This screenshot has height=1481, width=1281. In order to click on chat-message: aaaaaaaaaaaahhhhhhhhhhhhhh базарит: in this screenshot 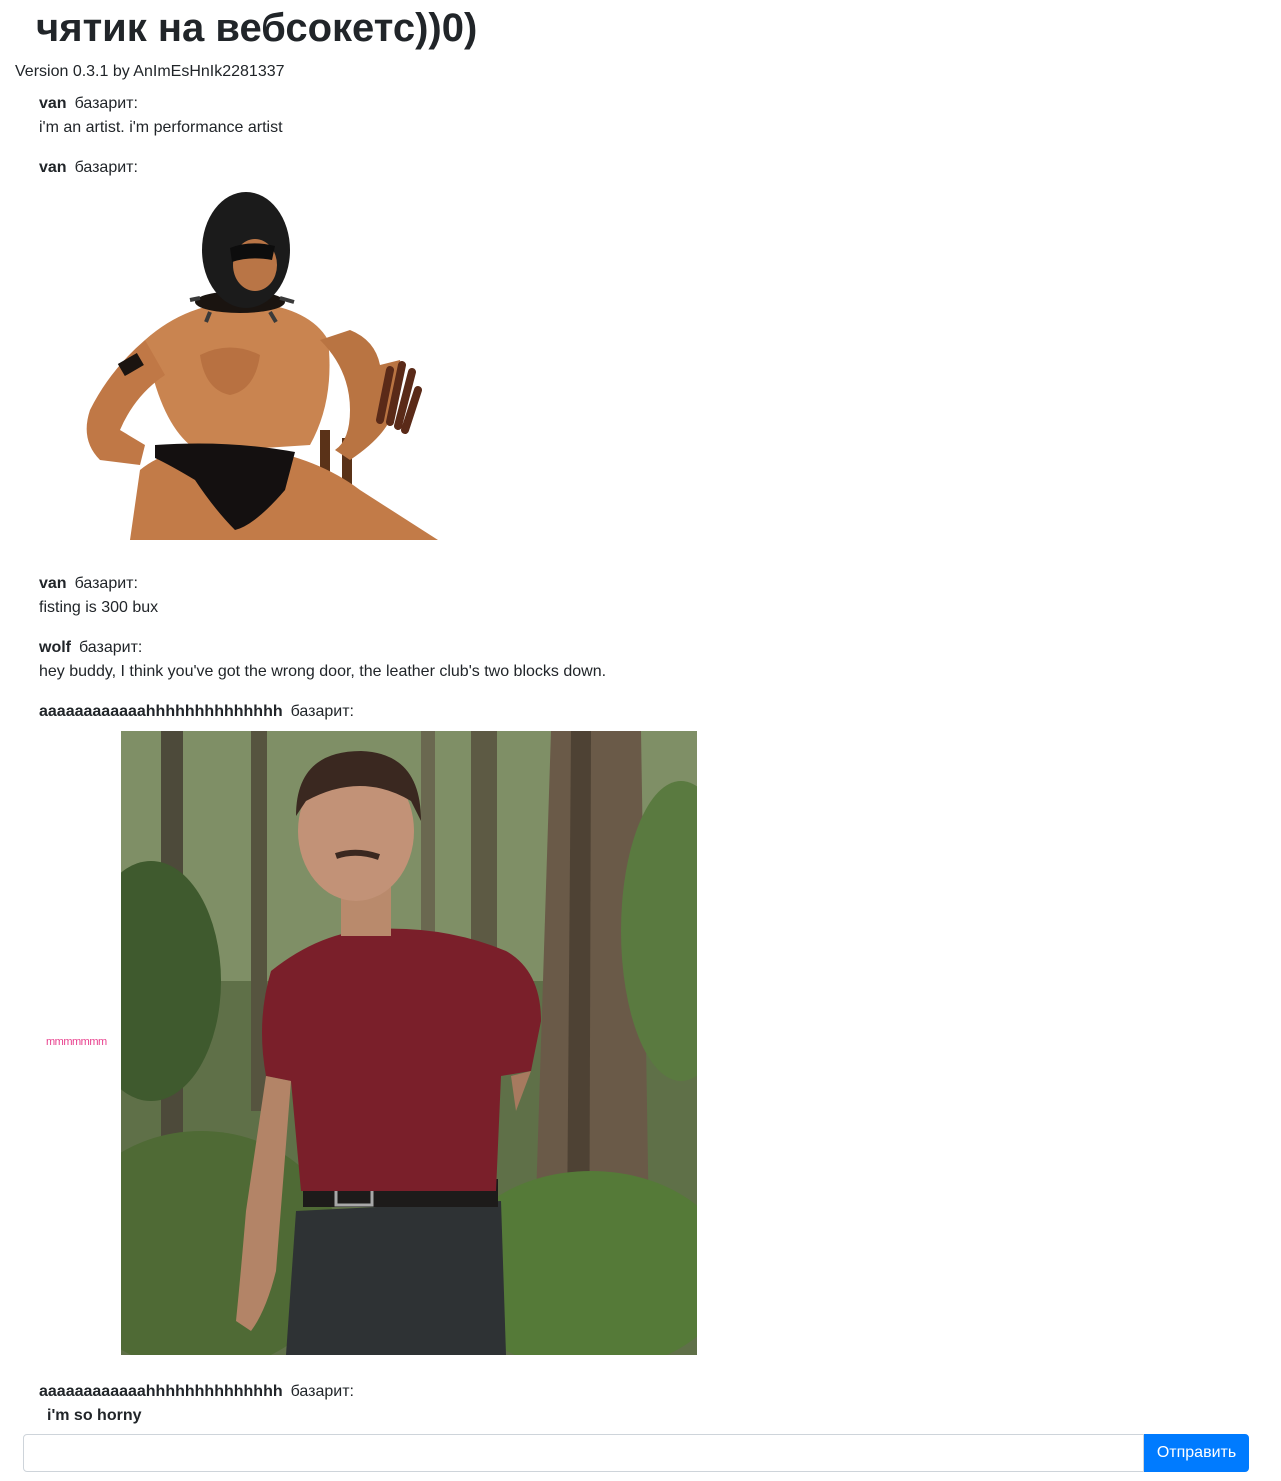, I will do `click(196, 712)`.